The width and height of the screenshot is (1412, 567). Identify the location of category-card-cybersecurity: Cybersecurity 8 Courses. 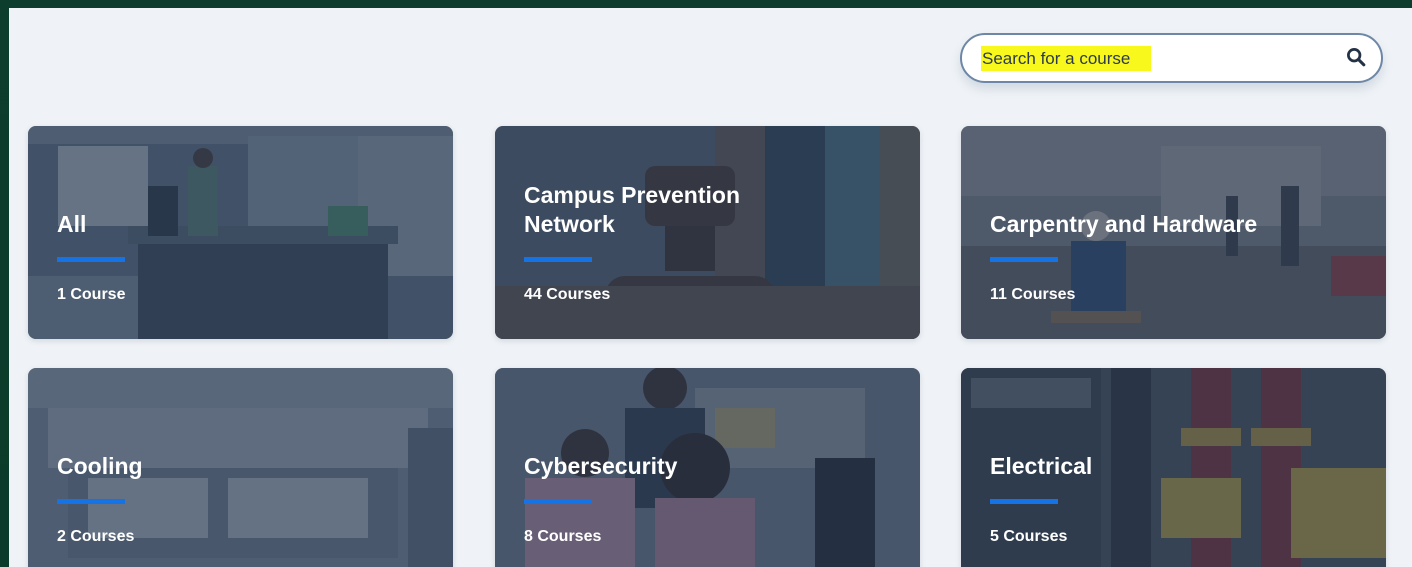
(707, 467).